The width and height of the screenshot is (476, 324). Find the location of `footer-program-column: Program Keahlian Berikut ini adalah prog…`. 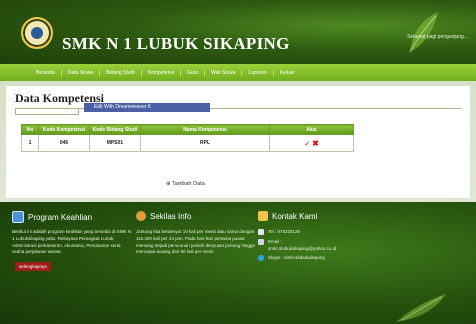

footer-program-column: Program Keahlian Berikut ini adalah prog… is located at coordinates (72, 263).